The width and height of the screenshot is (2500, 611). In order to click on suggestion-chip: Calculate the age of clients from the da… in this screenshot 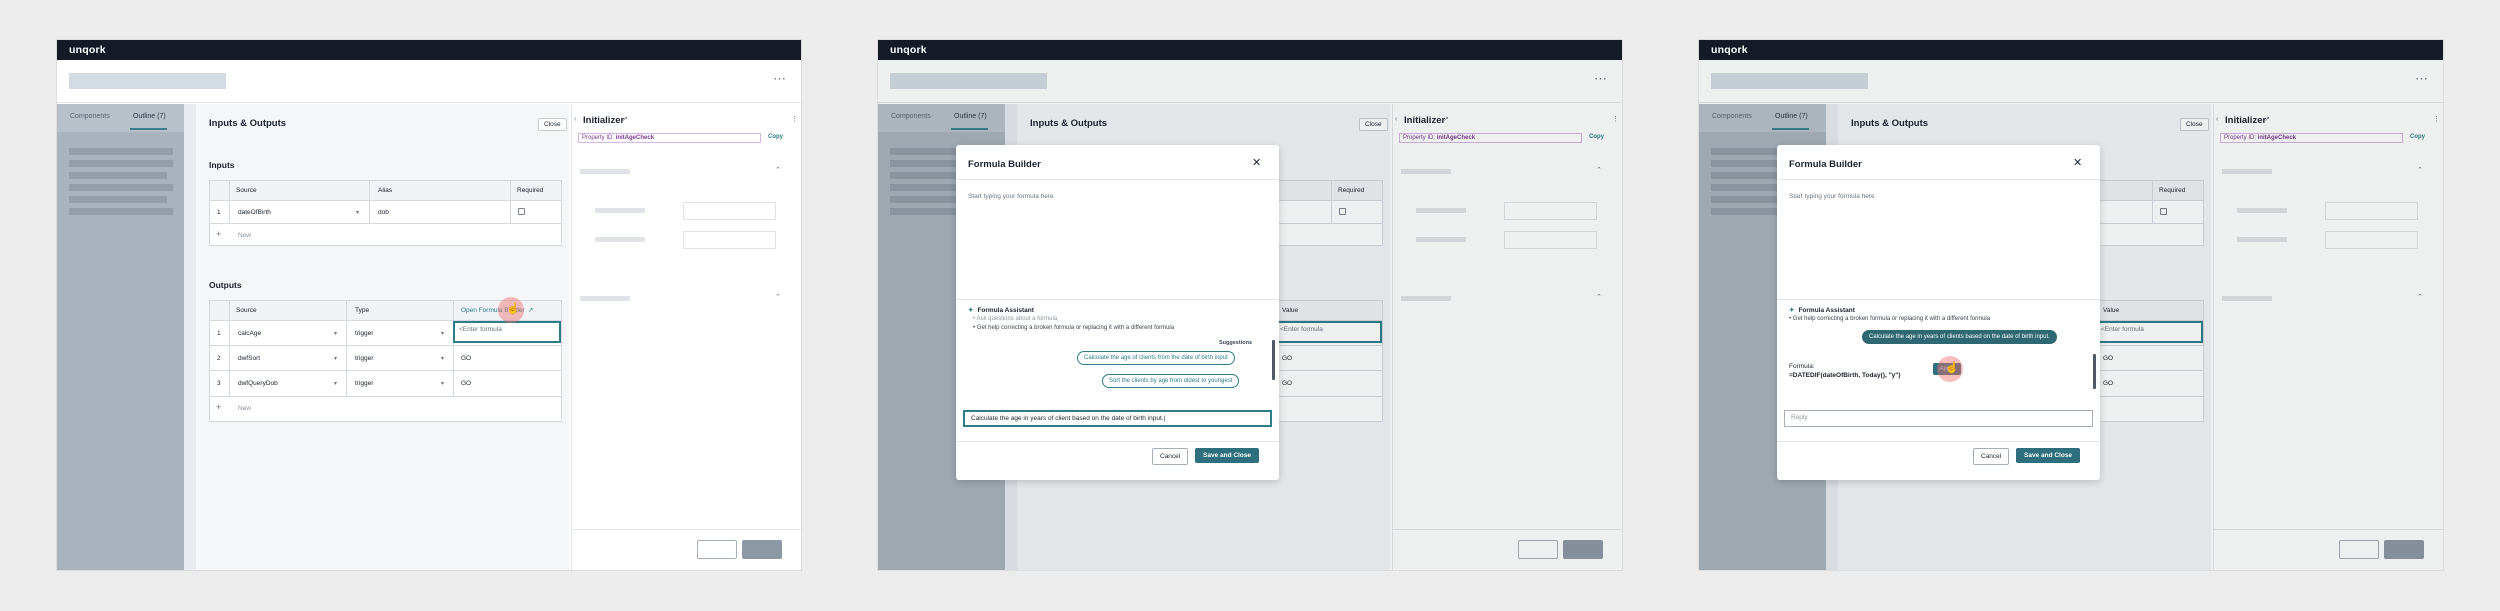, I will do `click(1156, 358)`.